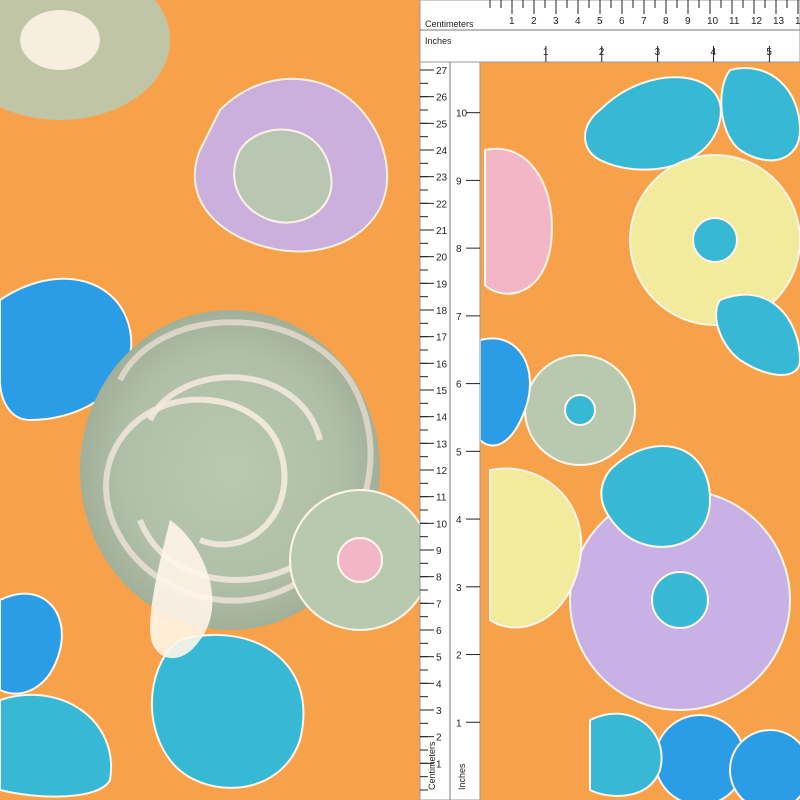 Image resolution: width=800 pixels, height=800 pixels. Describe the element at coordinates (580, 410) in the screenshot. I see `flower-sage-center` at that location.